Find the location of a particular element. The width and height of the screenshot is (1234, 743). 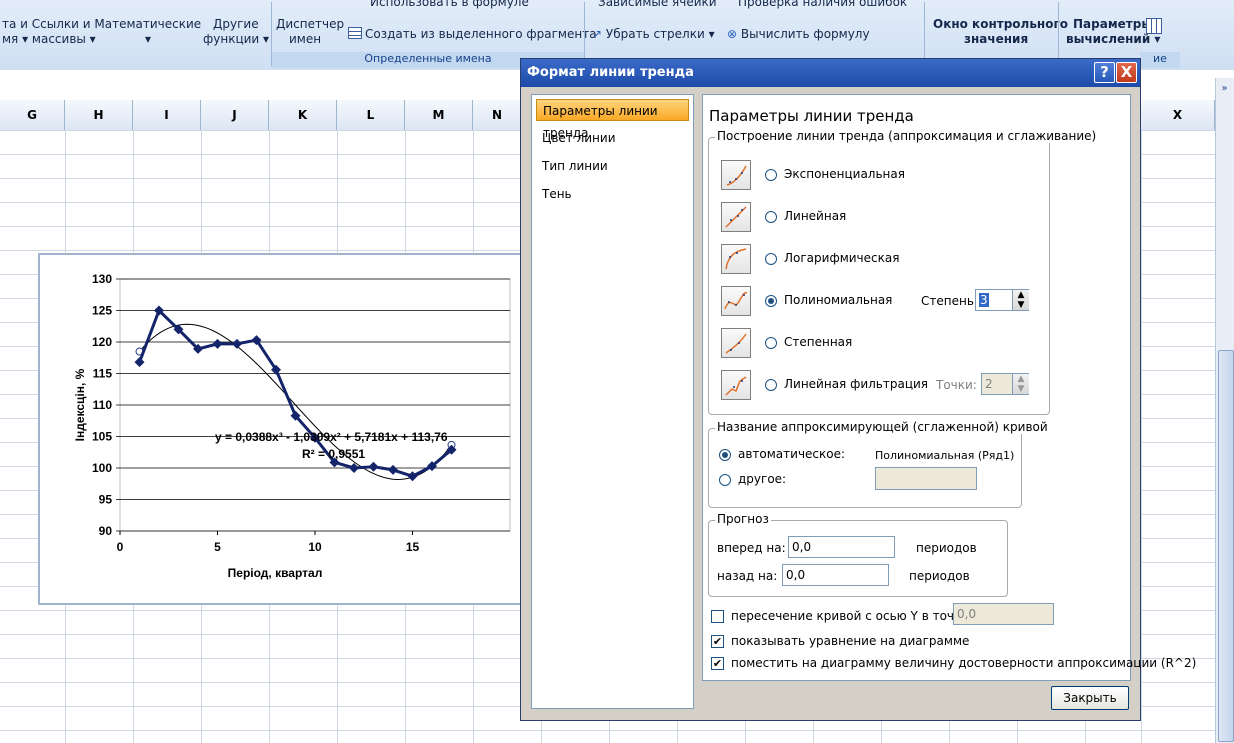

use-in-formula-button: Использовать в формуле is located at coordinates (449, 4).